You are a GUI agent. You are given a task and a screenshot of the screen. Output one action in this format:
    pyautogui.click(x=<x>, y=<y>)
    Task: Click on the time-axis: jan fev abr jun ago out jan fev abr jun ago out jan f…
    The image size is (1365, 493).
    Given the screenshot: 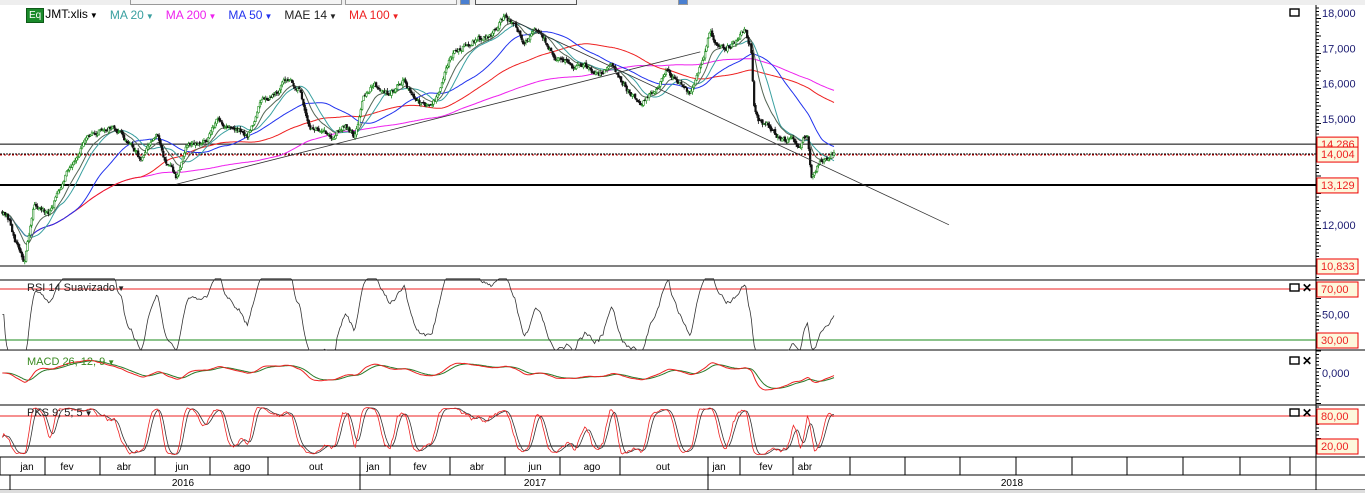 What is the action you would take?
    pyautogui.click(x=658, y=473)
    